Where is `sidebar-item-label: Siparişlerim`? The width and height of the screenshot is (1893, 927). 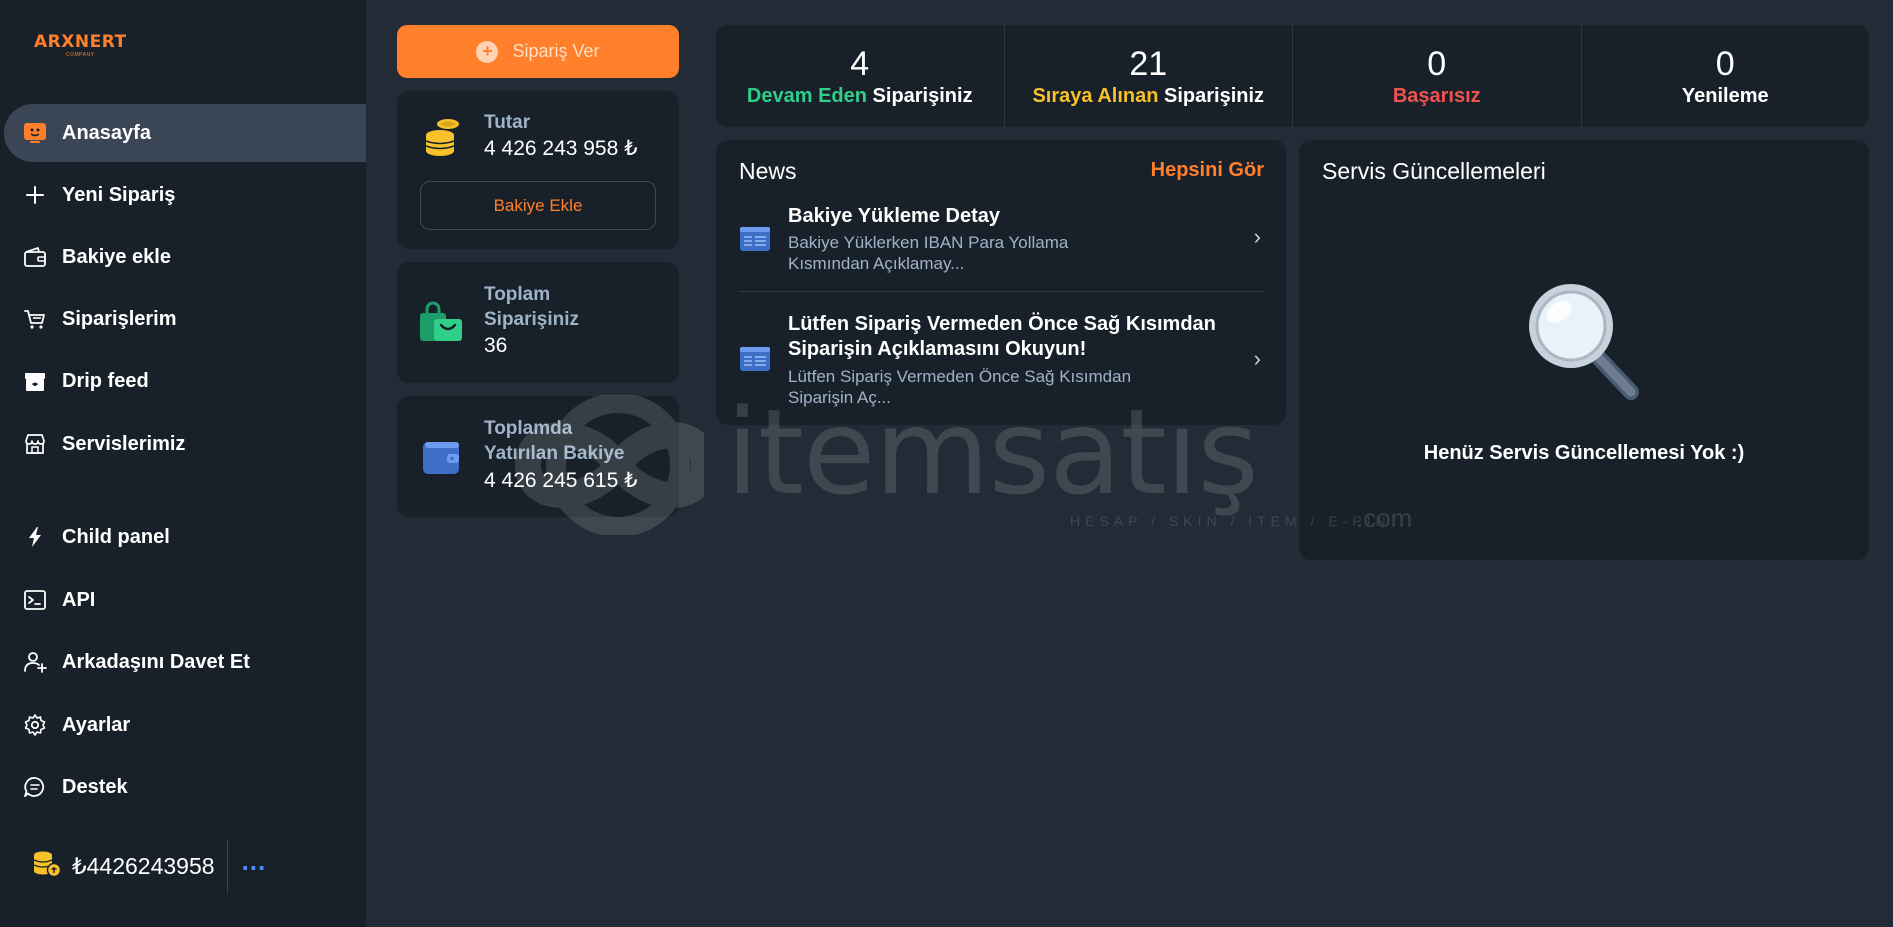
sidebar-item-label: Siparişlerim is located at coordinates (119, 318).